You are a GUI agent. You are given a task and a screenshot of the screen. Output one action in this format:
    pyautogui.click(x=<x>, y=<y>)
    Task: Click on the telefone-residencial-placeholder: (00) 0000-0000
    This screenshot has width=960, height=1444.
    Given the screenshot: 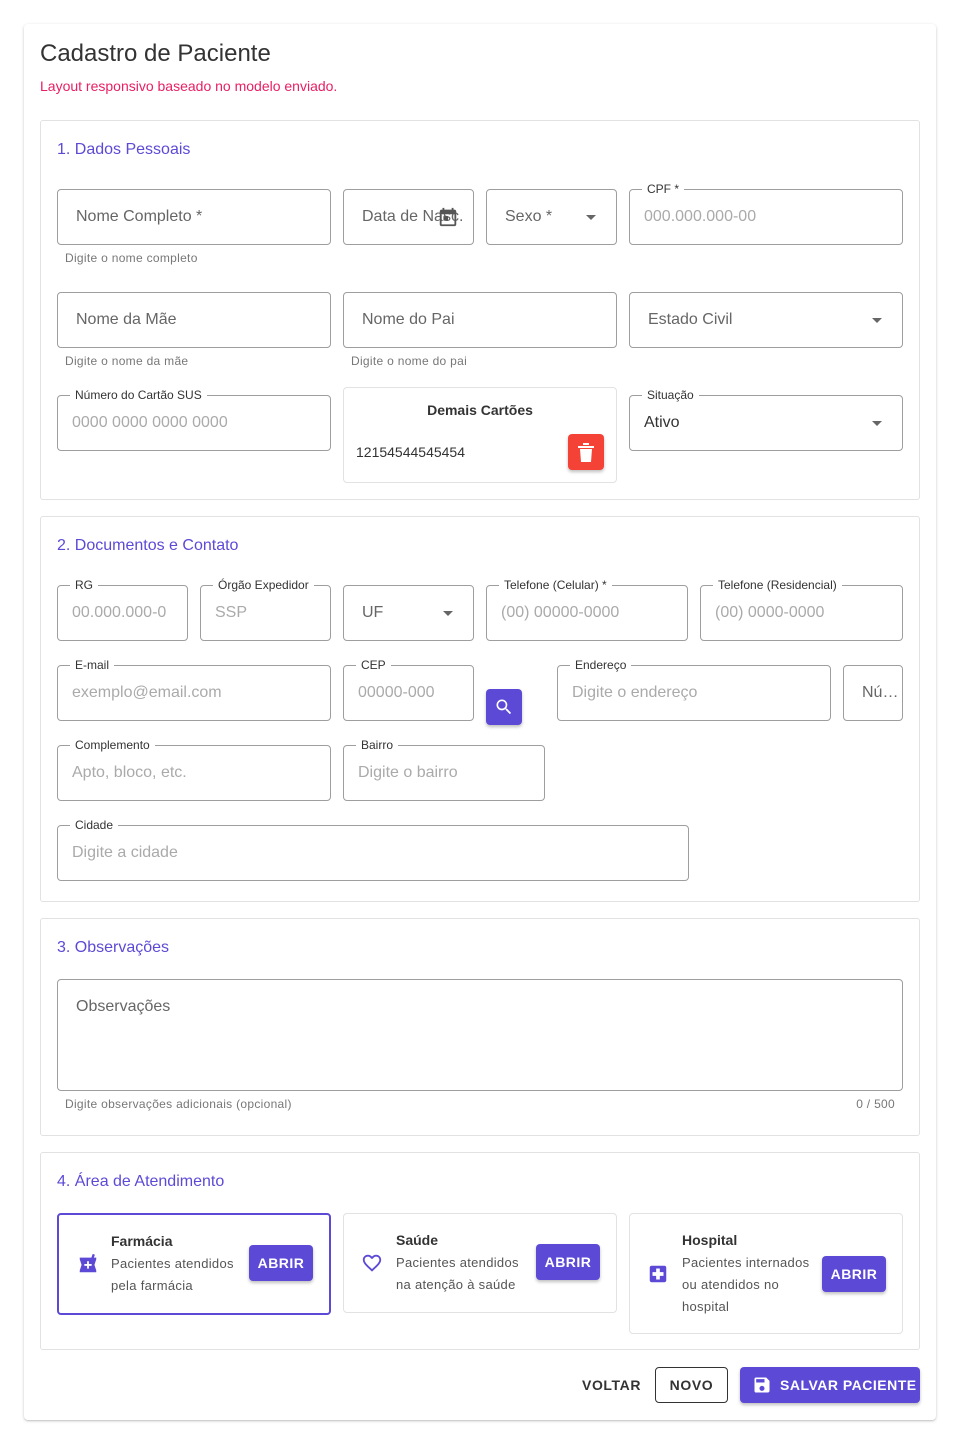 What is the action you would take?
    pyautogui.click(x=770, y=612)
    